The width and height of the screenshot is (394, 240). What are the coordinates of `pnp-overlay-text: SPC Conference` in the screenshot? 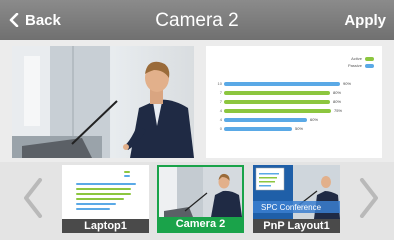 It's located at (291, 207).